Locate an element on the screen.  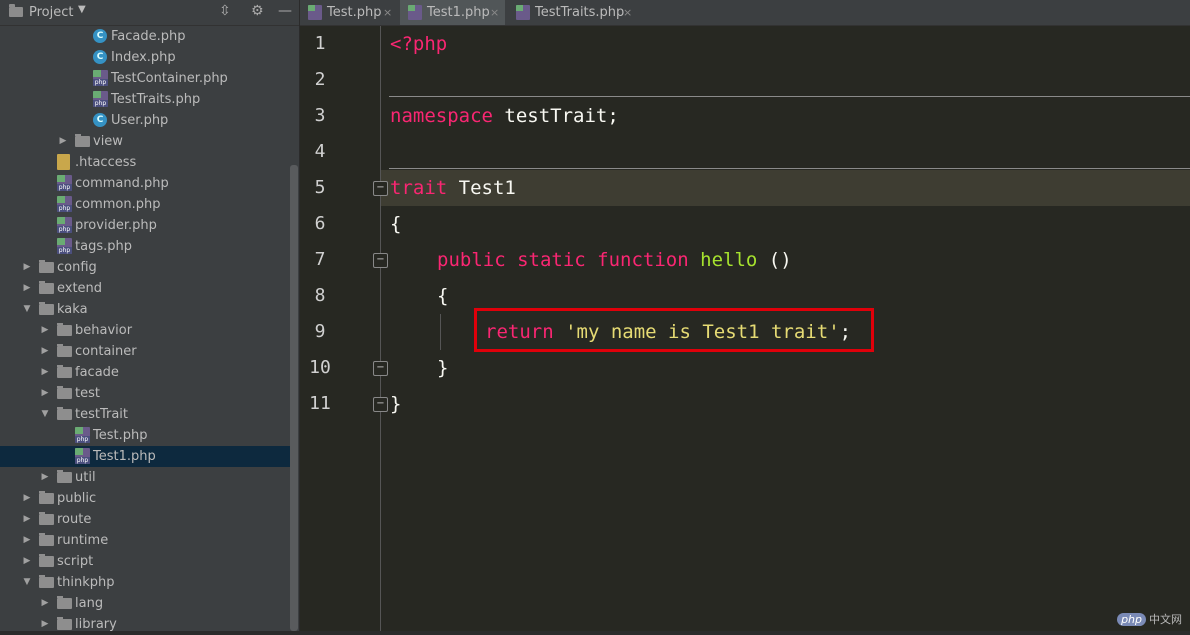
tree-file-row: provider.php is located at coordinates (145, 225).